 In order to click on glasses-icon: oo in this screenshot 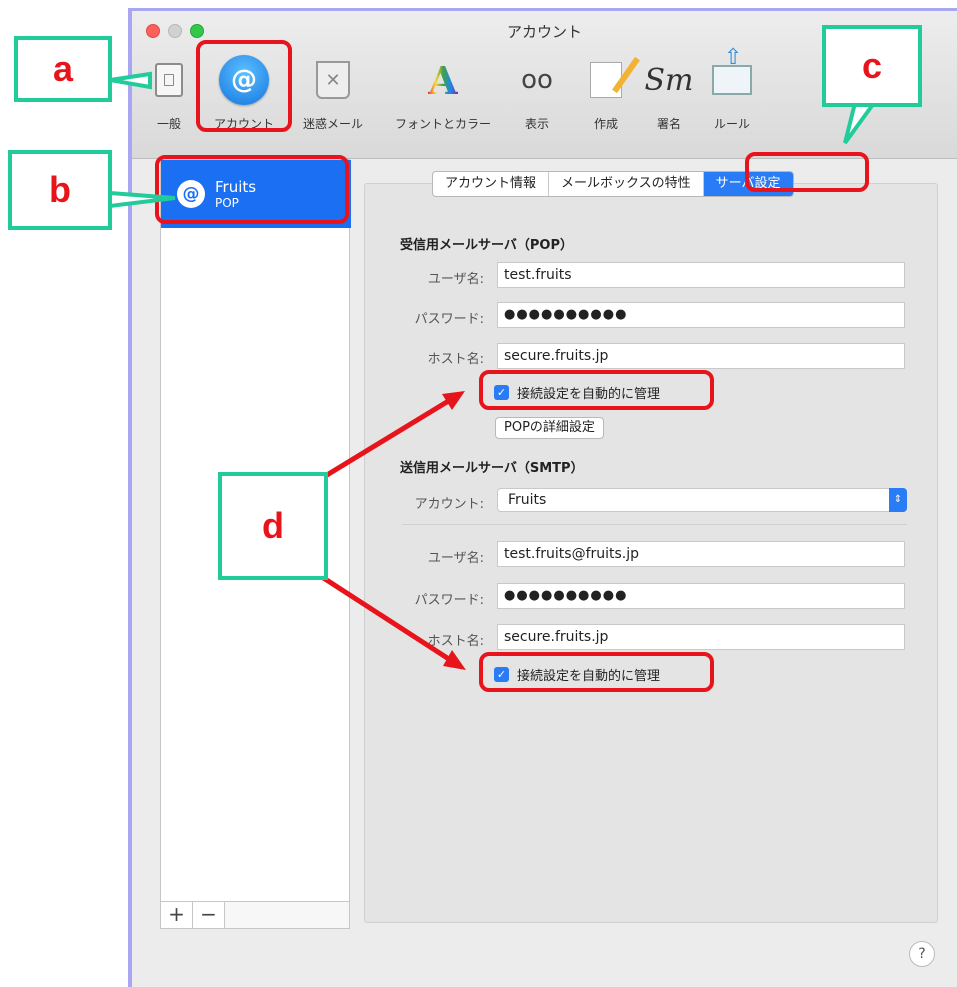, I will do `click(537, 80)`.